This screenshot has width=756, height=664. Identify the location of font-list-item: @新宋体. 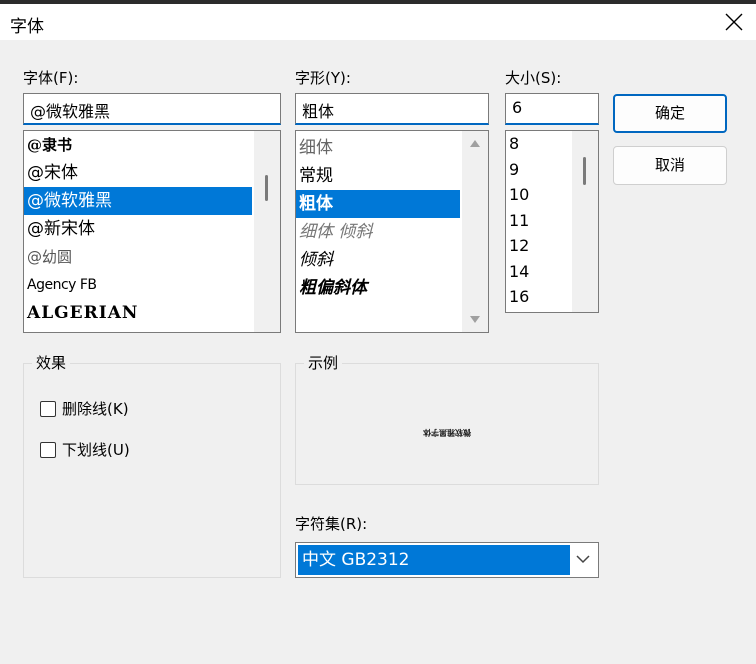
(152, 229).